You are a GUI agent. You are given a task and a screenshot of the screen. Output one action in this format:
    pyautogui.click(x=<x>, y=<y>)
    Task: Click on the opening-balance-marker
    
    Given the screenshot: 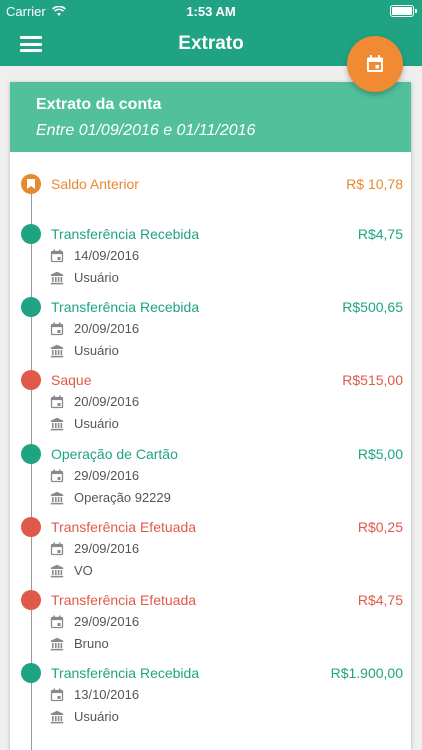 What is the action you would take?
    pyautogui.click(x=31, y=184)
    